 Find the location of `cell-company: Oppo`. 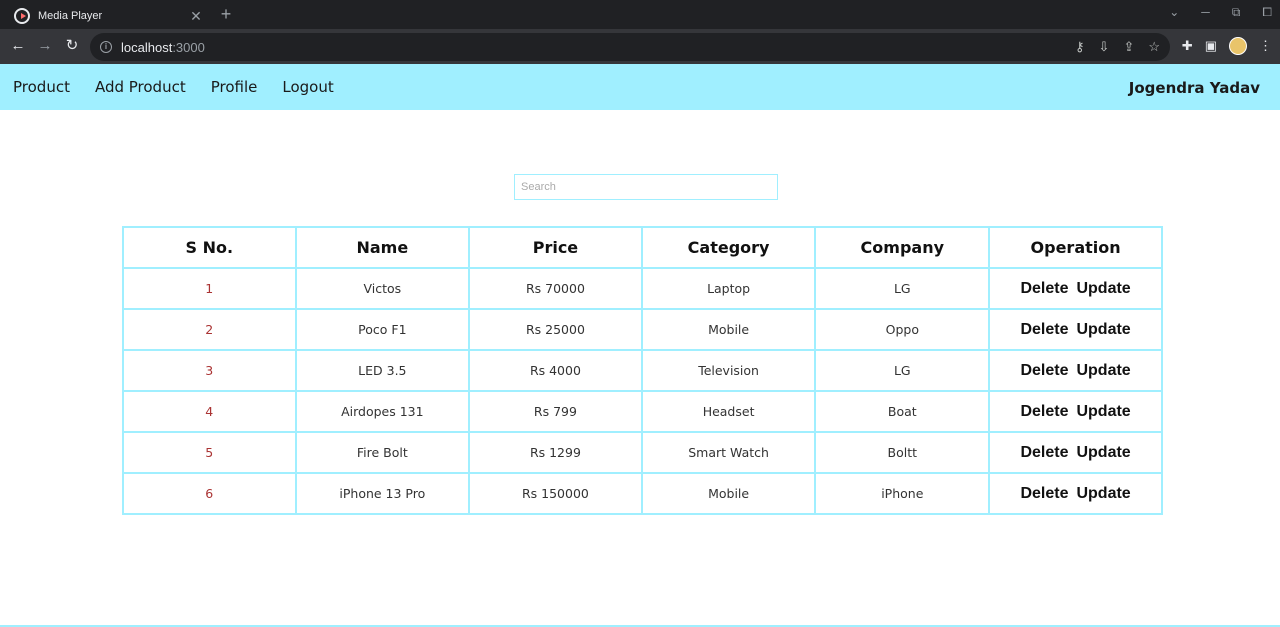

cell-company: Oppo is located at coordinates (902, 329).